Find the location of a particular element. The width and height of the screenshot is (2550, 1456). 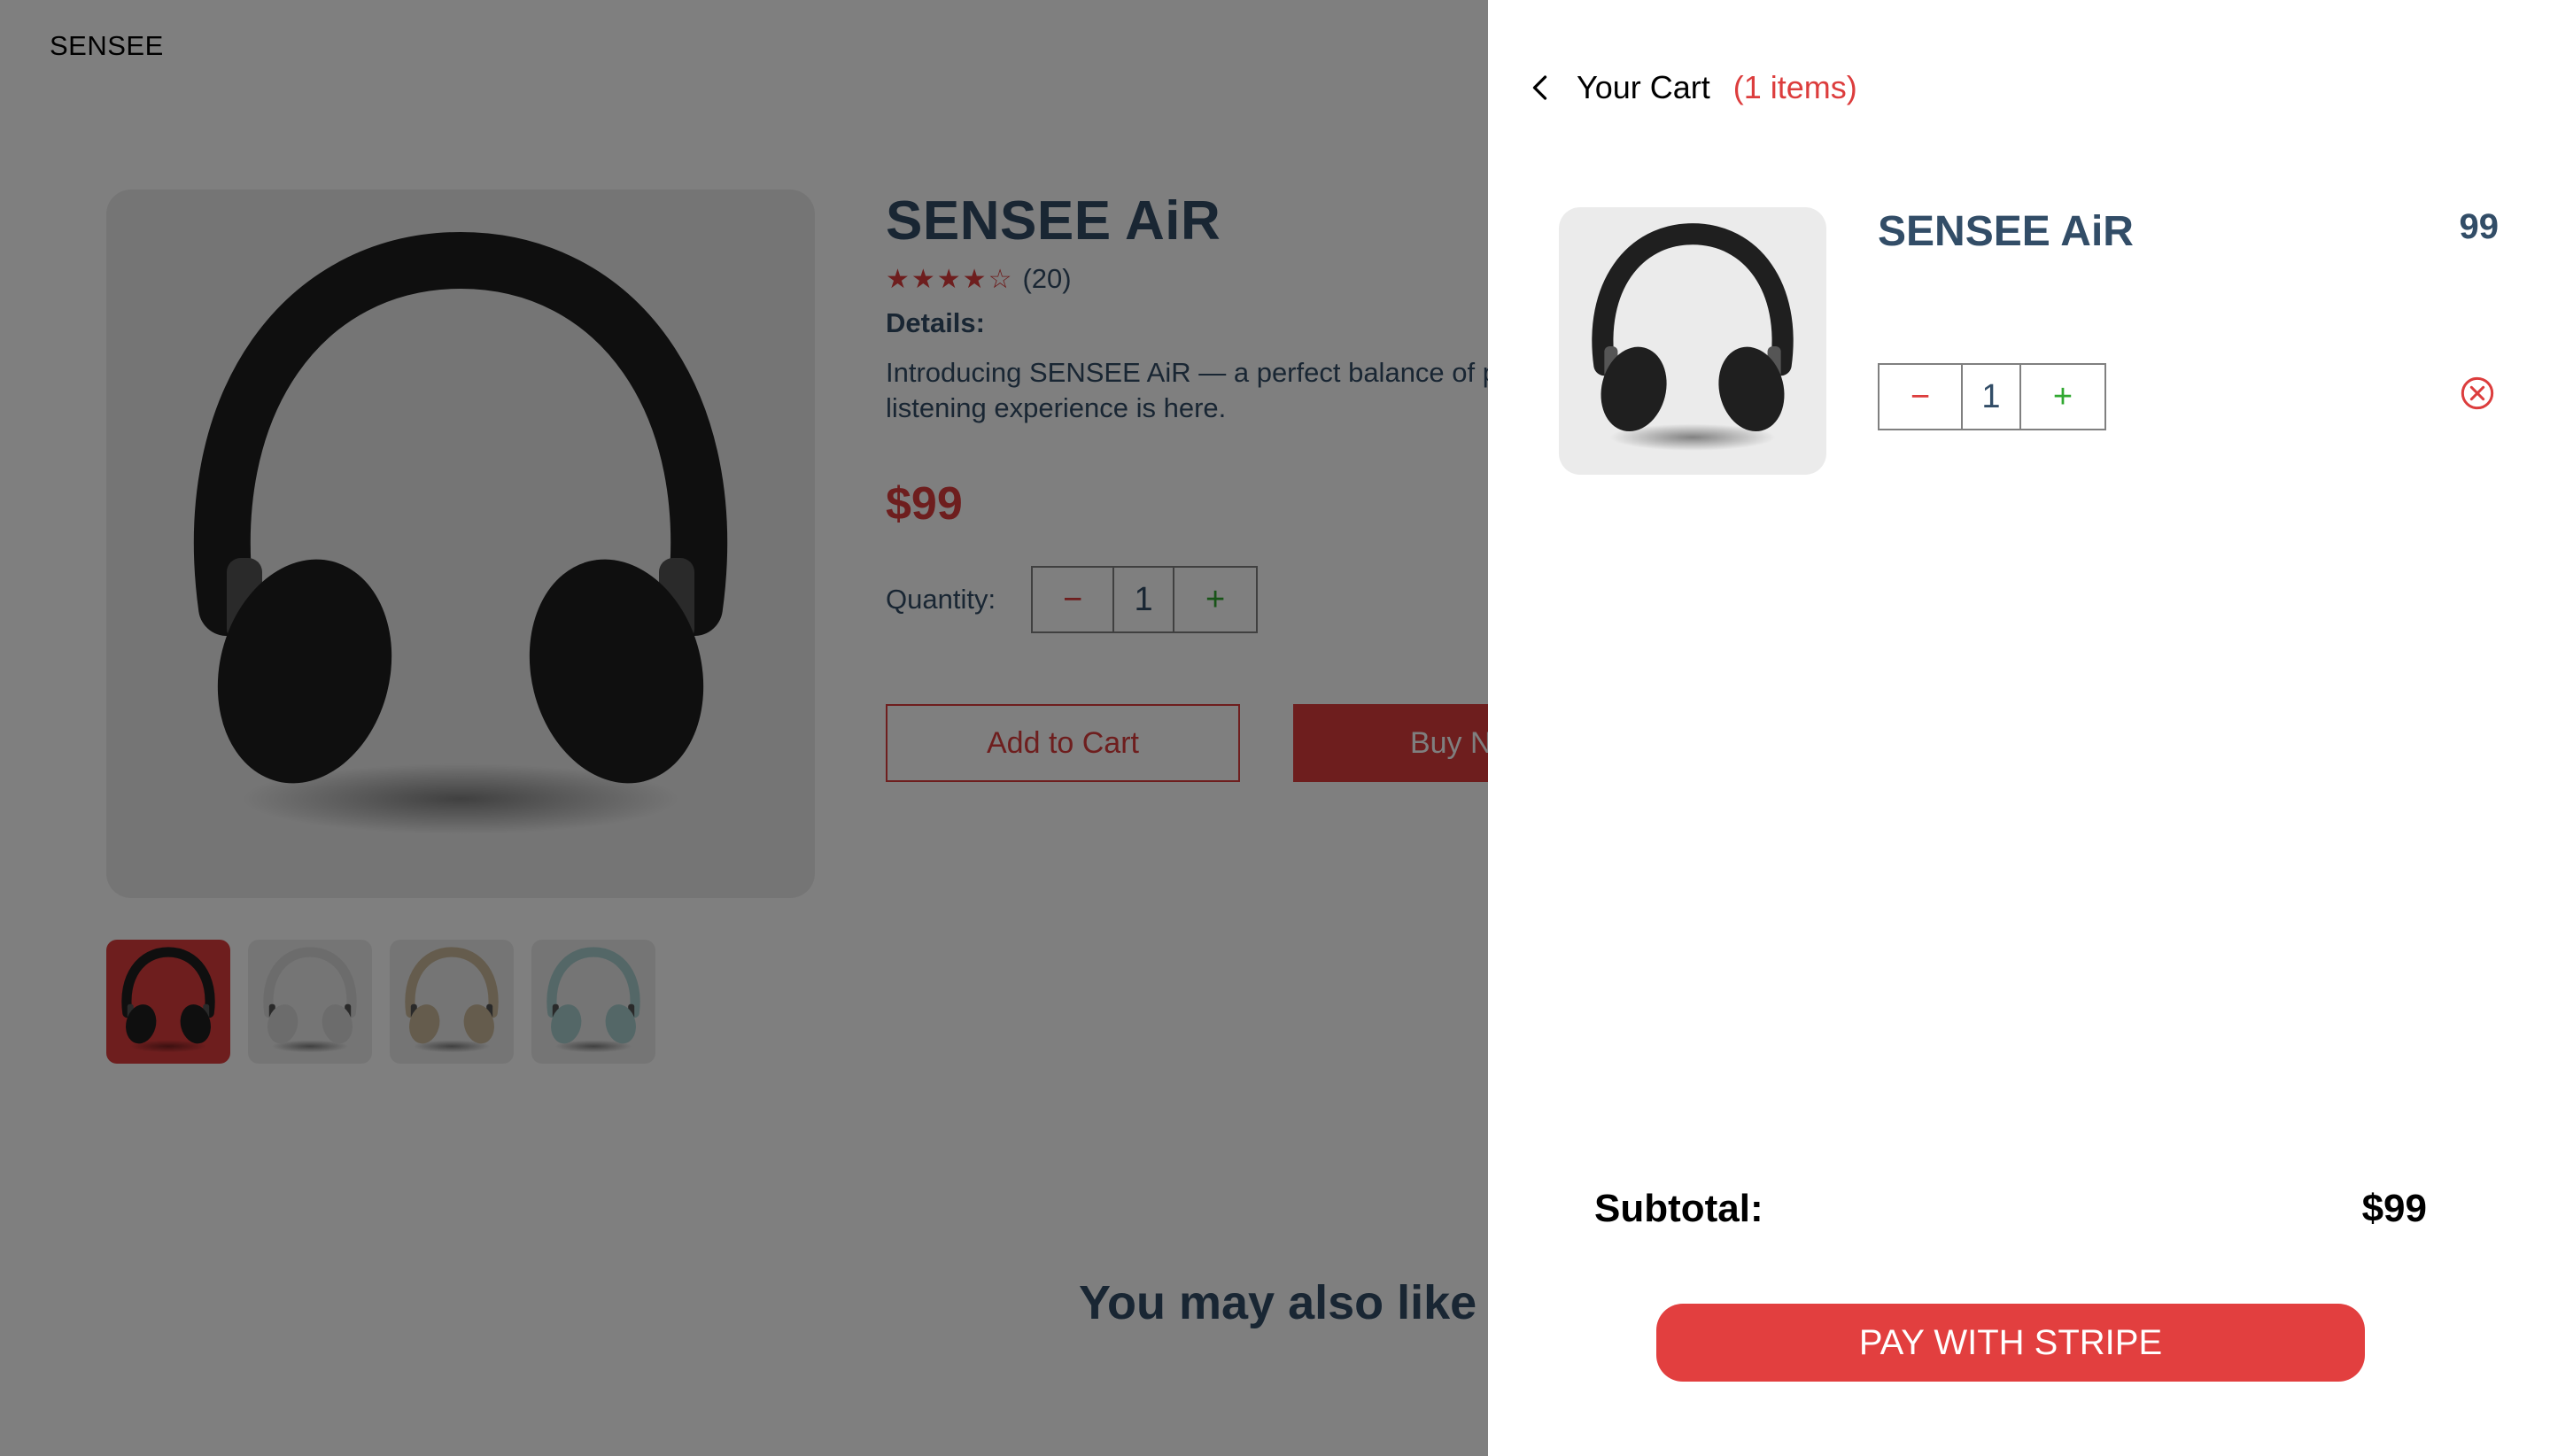

cart-decrease-button: − is located at coordinates (1921, 397).